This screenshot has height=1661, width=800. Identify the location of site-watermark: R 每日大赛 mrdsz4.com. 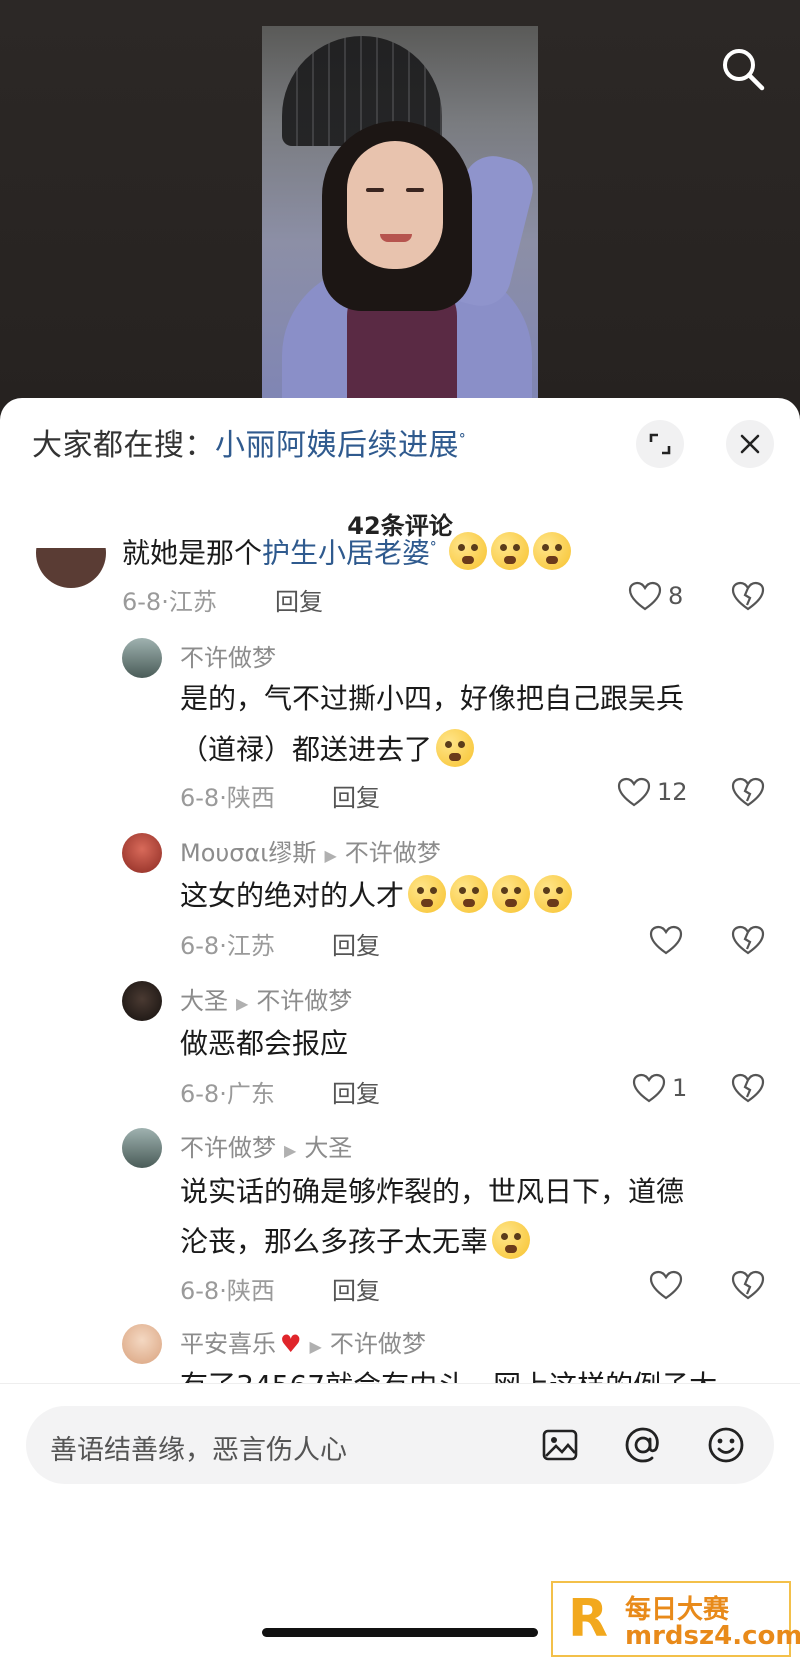
(675, 1619).